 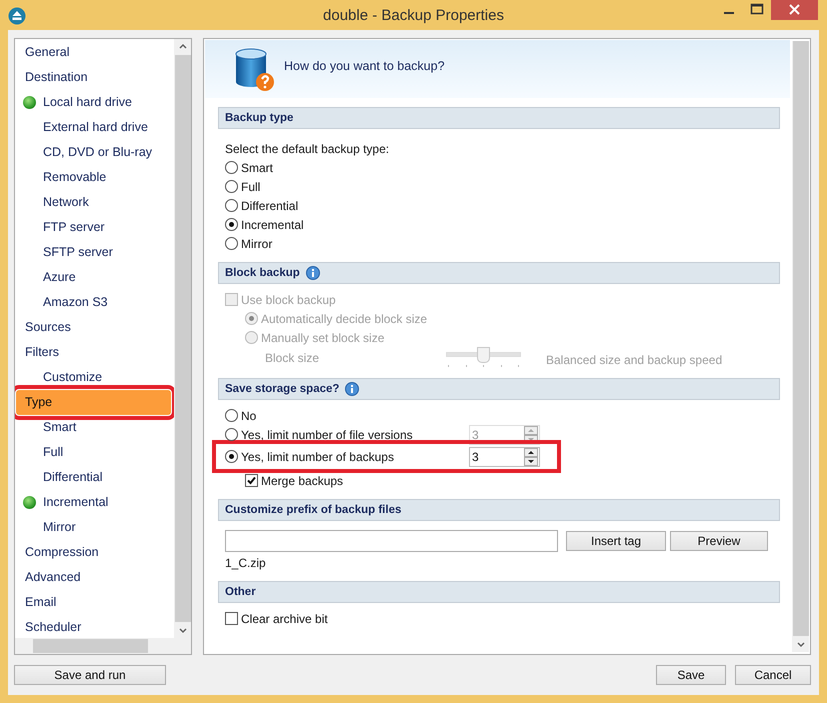 I want to click on sidebar-item: Amazon S3, so click(x=93, y=302).